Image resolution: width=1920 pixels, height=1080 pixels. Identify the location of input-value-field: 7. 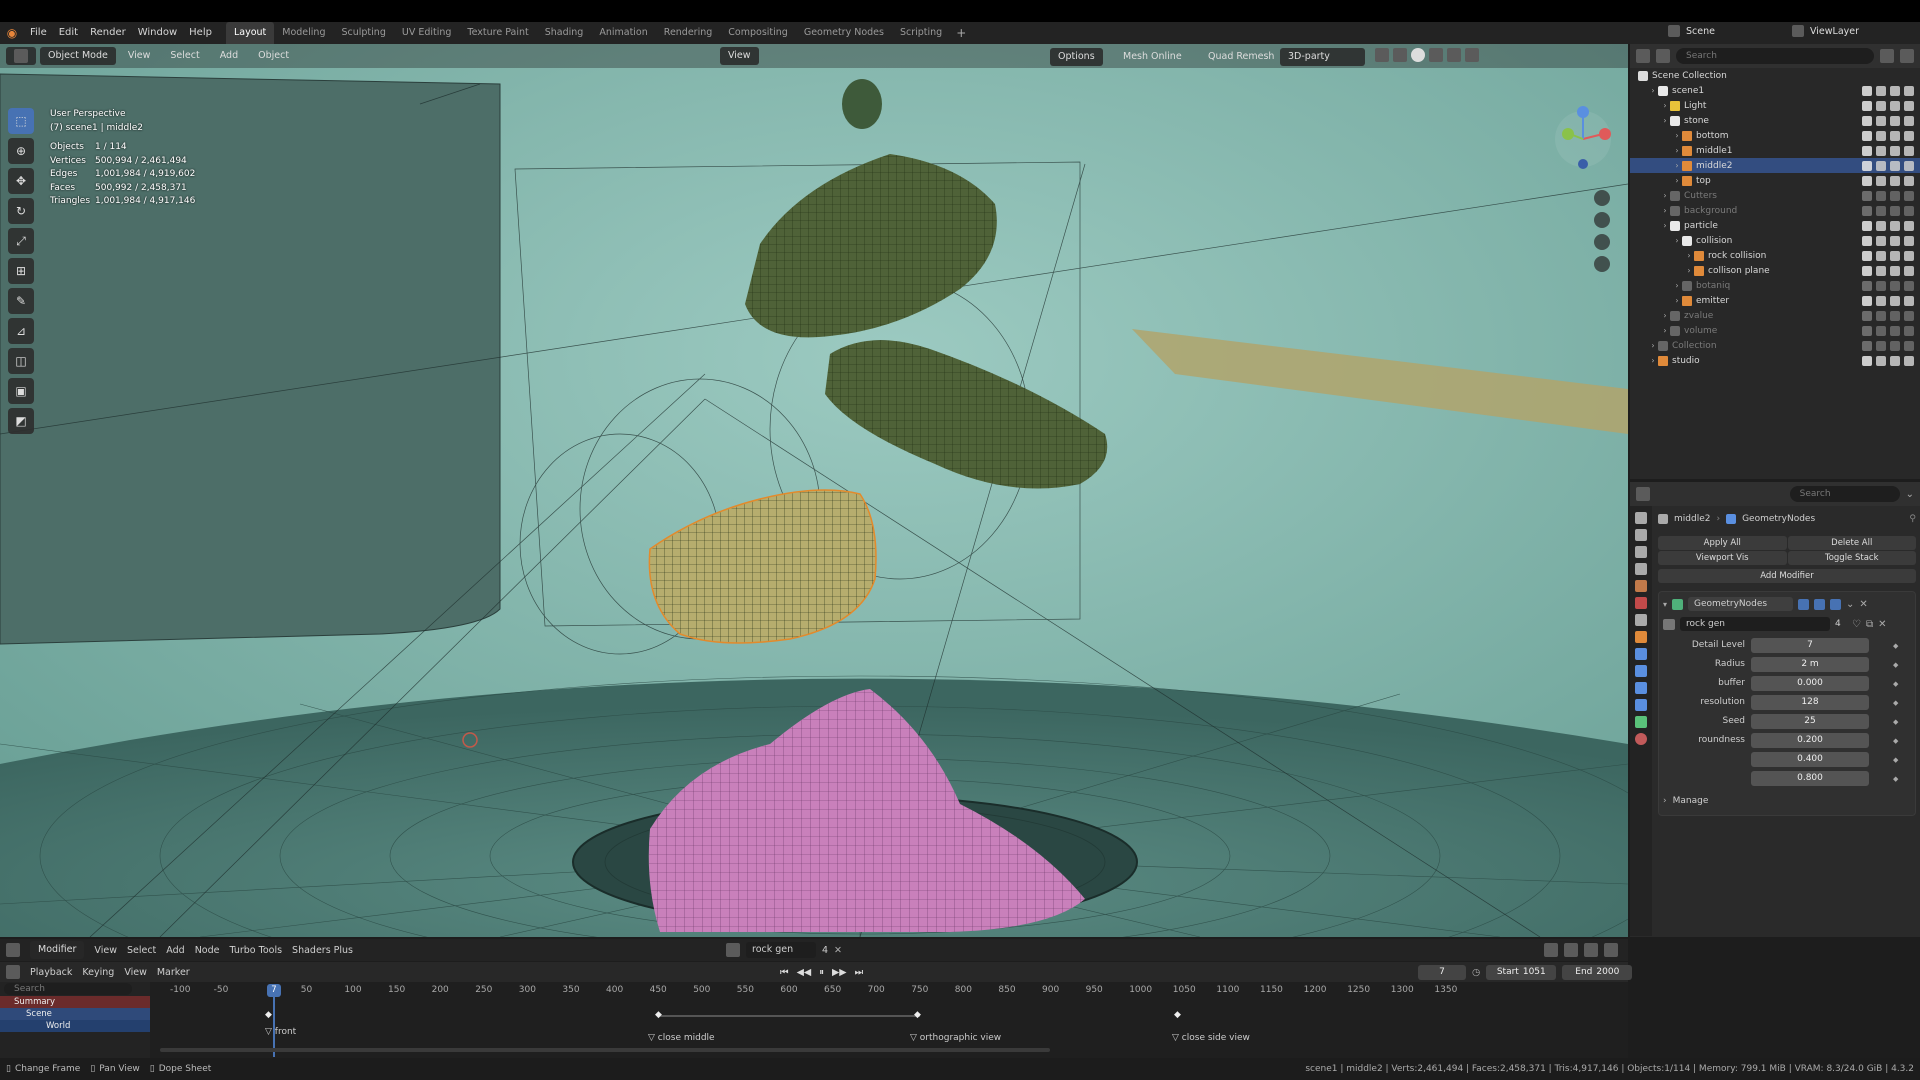
(1810, 645).